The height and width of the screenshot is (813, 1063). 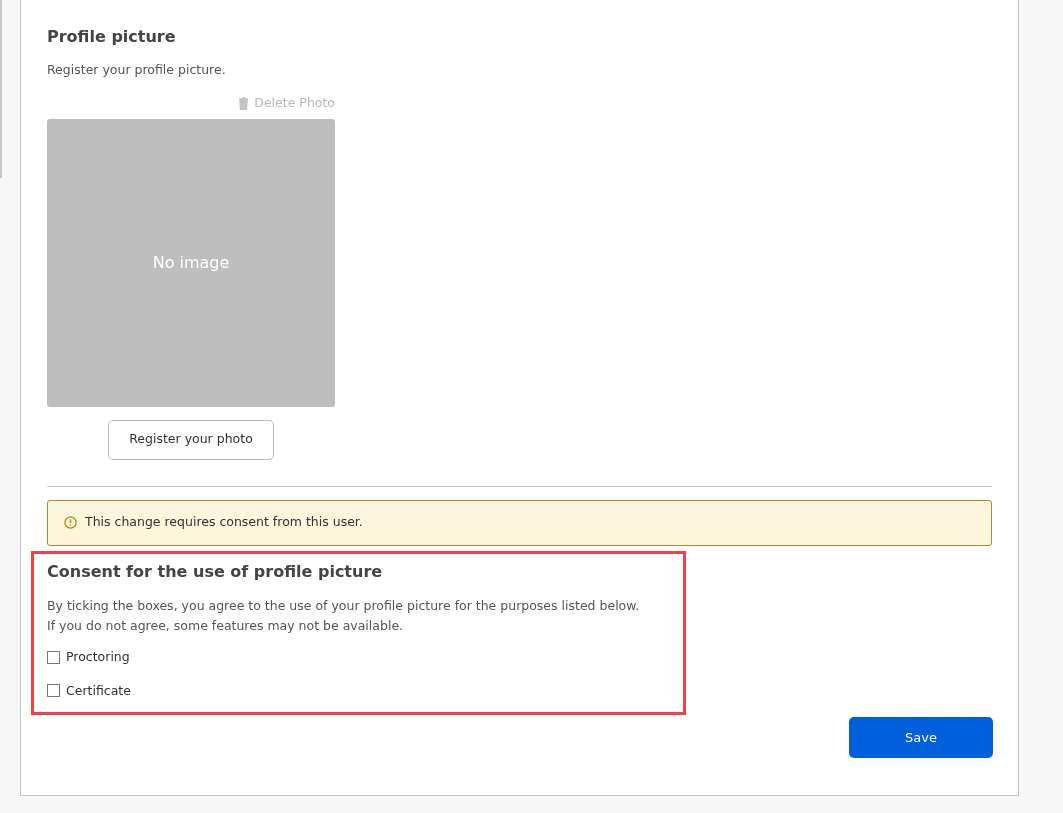 What do you see at coordinates (224, 522) in the screenshot?
I see `notice-text: This change requires consent from this user.` at bounding box center [224, 522].